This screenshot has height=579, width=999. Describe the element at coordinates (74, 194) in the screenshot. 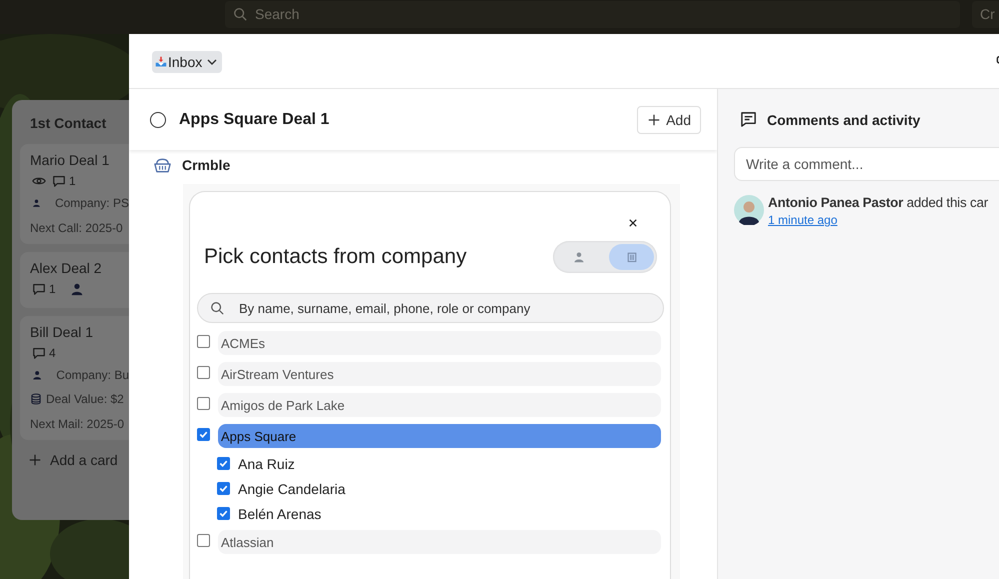

I see `board-card: Mario Deal 1 1 Company: PS Next Call: 2025-0` at that location.